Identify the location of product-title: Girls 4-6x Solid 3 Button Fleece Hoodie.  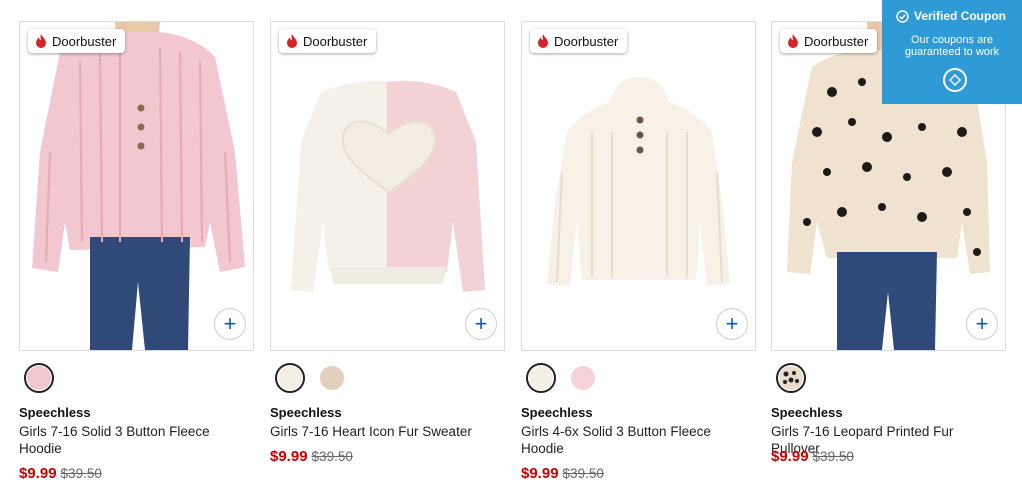
(636, 440).